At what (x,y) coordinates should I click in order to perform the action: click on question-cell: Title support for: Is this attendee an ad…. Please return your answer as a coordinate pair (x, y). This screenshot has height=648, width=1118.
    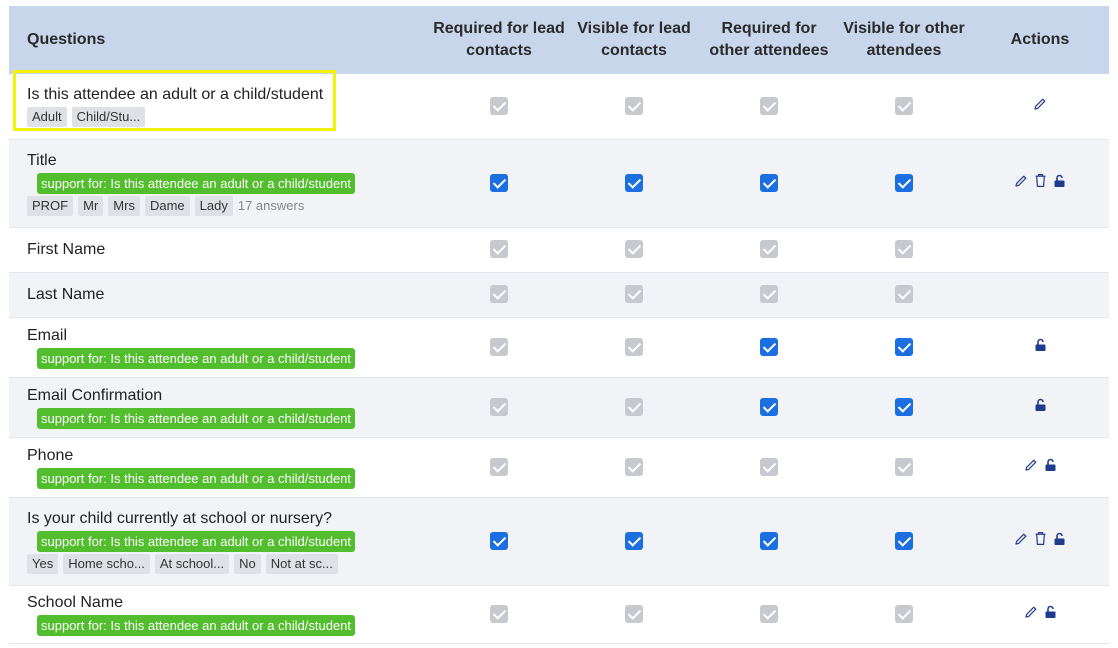
    Looking at the image, I should click on (220, 183).